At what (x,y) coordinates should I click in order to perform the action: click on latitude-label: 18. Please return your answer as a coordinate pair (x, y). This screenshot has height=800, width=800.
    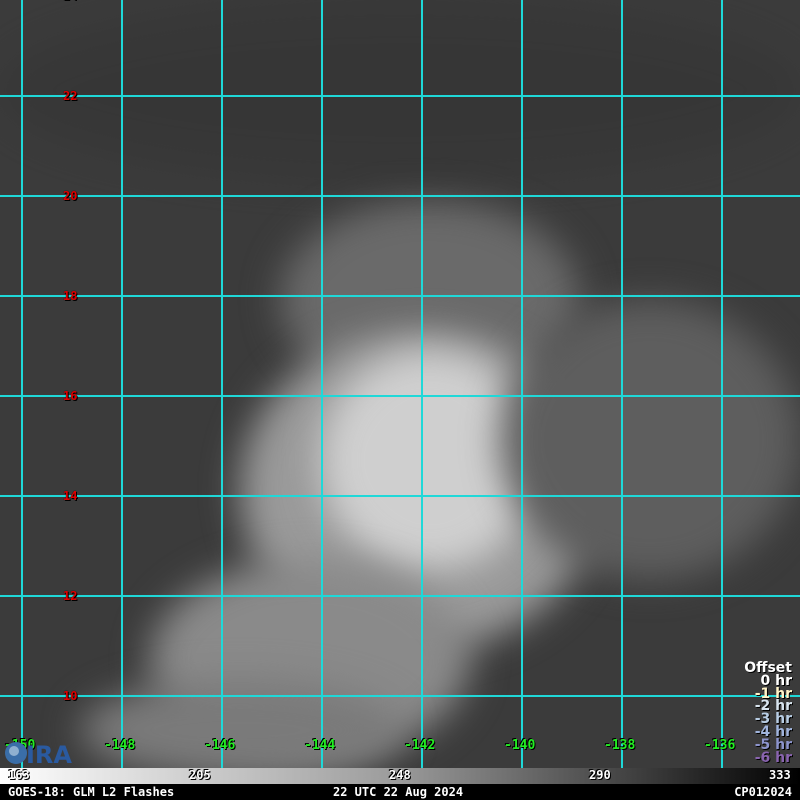
    Looking at the image, I should click on (70, 296).